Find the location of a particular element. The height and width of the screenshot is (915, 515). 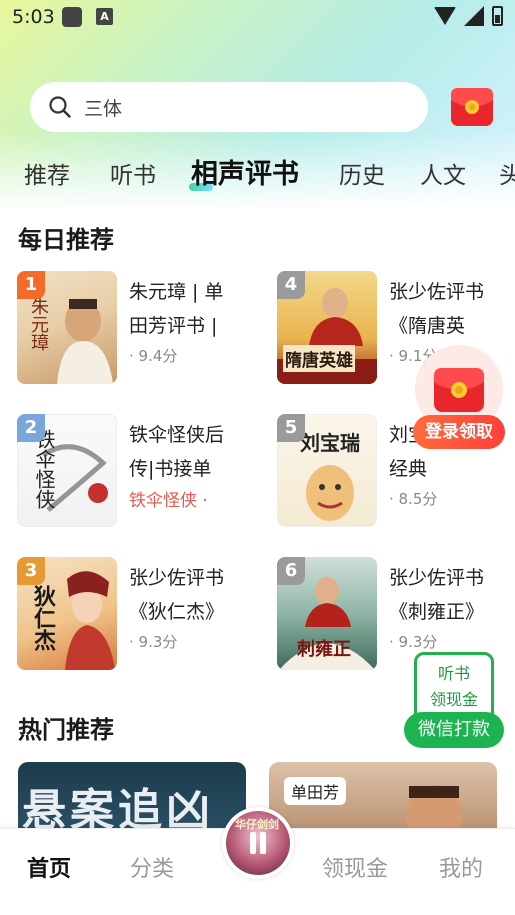

signal-icon is located at coordinates (474, 16).